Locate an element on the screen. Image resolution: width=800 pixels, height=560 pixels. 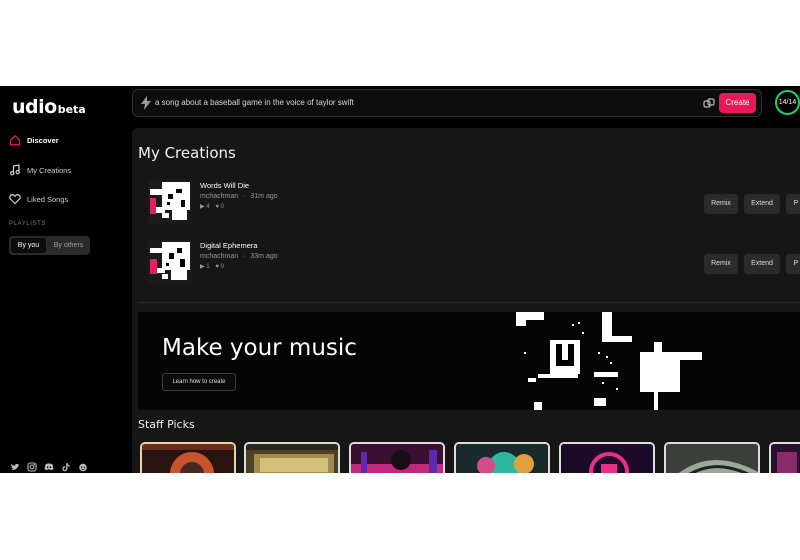
tab-by-you: By you is located at coordinates (28, 245).